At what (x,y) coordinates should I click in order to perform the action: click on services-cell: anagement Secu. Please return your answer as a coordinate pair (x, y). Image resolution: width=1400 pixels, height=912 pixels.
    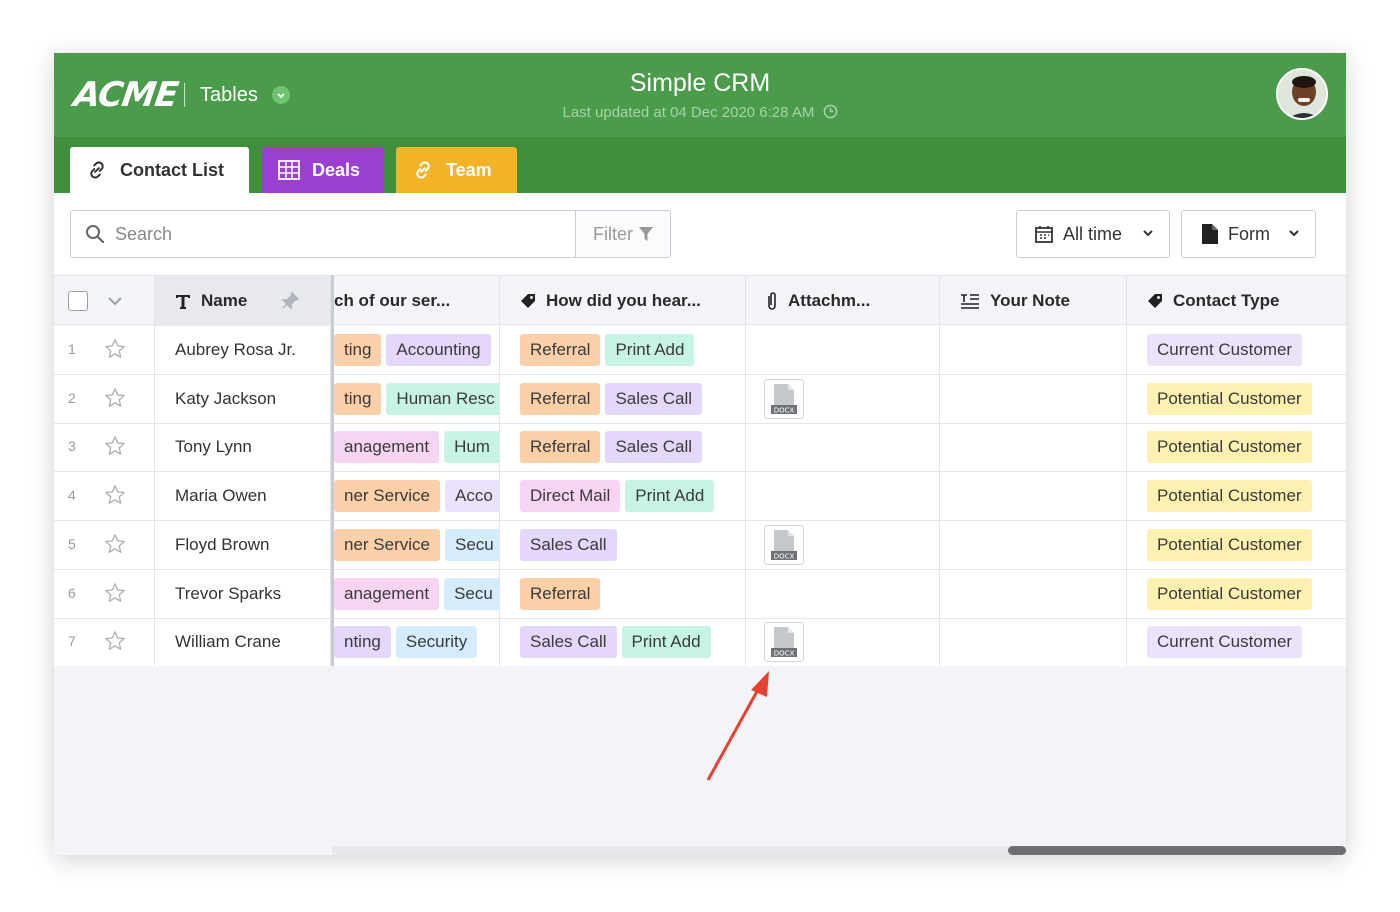
    Looking at the image, I should click on (417, 593).